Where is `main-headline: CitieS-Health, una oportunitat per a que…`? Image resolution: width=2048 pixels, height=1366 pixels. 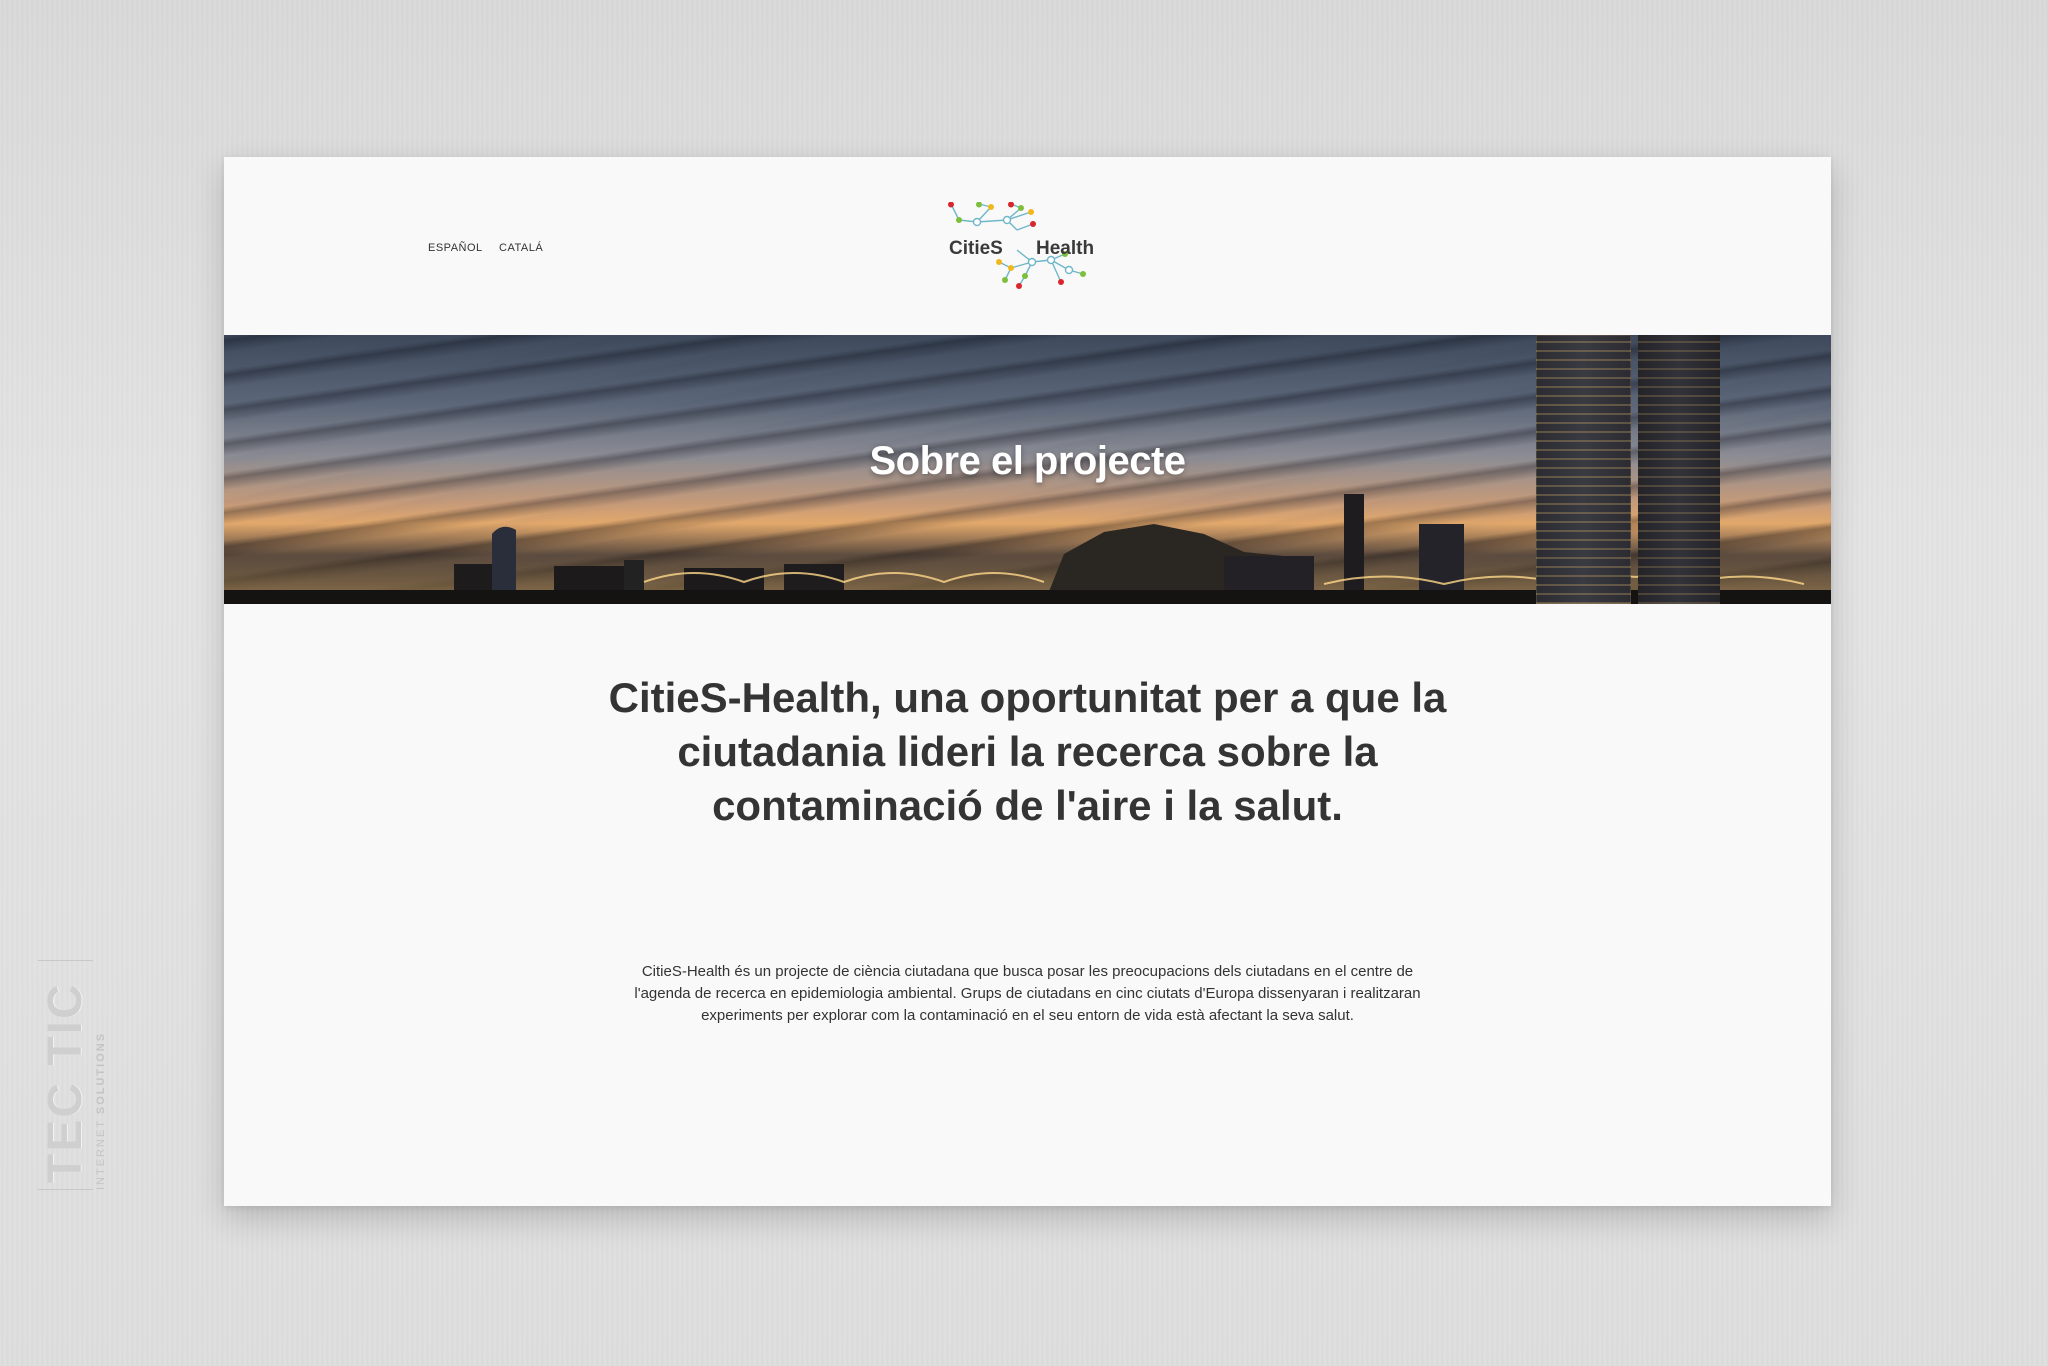 main-headline: CitieS-Health, una oportunitat per a que… is located at coordinates (1027, 751).